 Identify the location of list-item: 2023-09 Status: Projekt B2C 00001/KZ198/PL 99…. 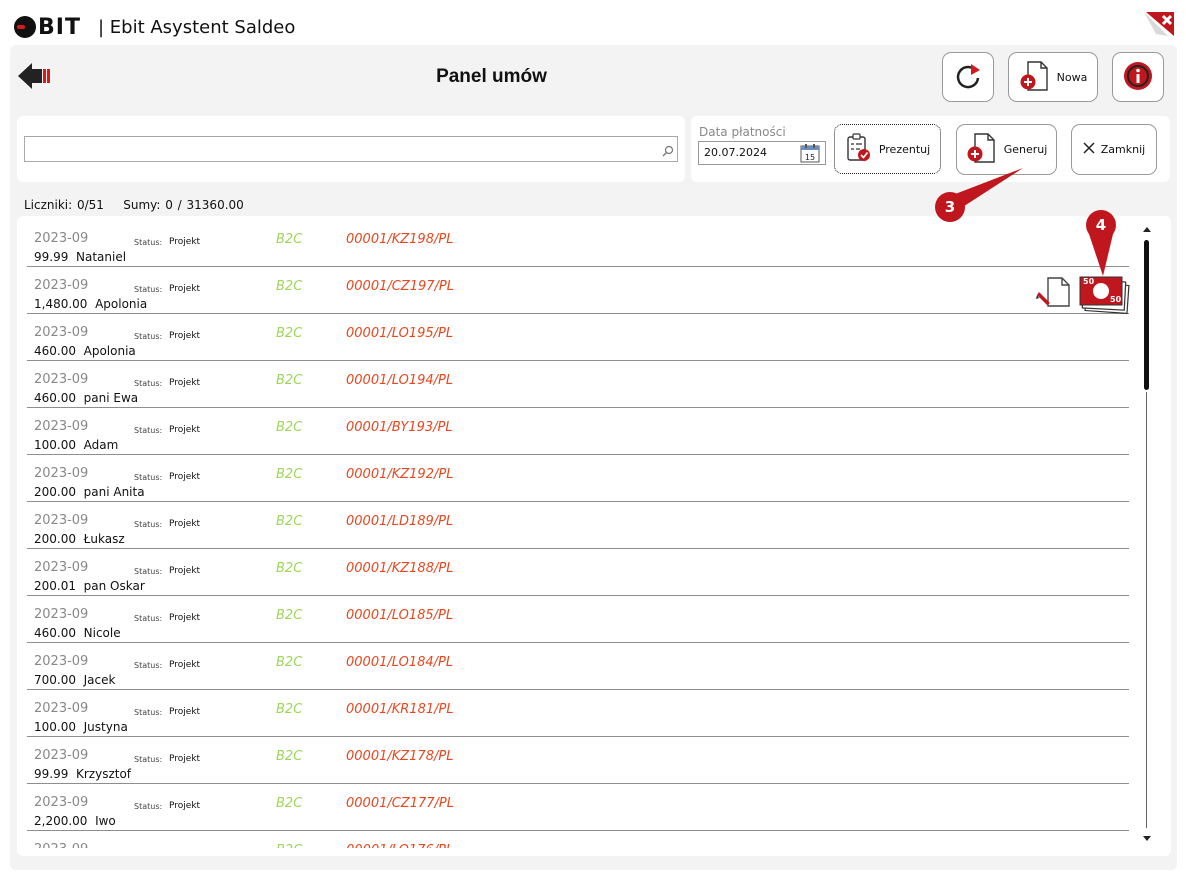
(578, 243).